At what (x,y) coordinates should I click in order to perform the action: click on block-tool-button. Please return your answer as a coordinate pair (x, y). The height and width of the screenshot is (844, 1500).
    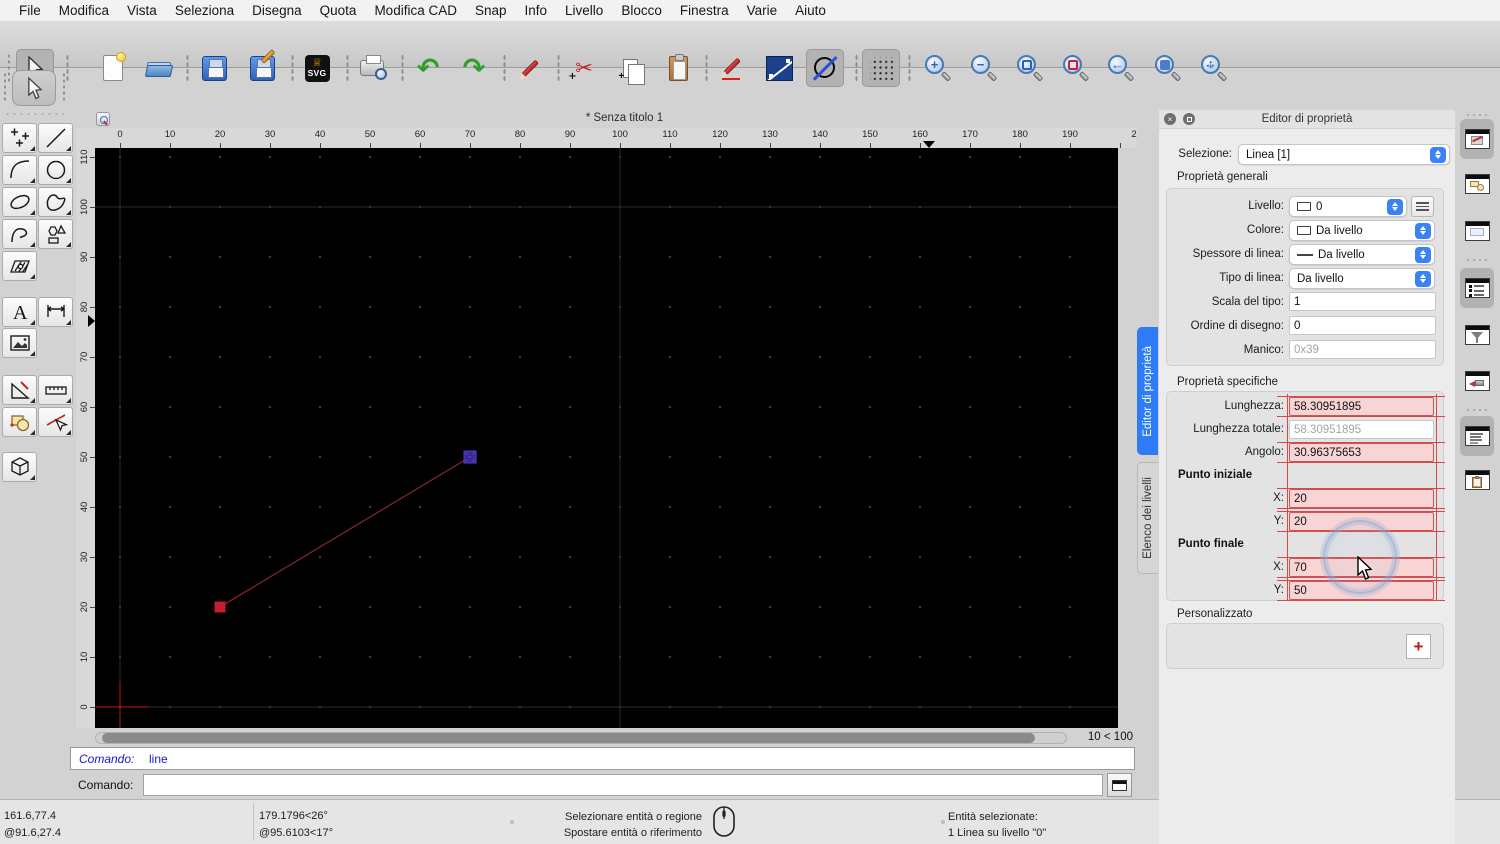
    Looking at the image, I should click on (19, 422).